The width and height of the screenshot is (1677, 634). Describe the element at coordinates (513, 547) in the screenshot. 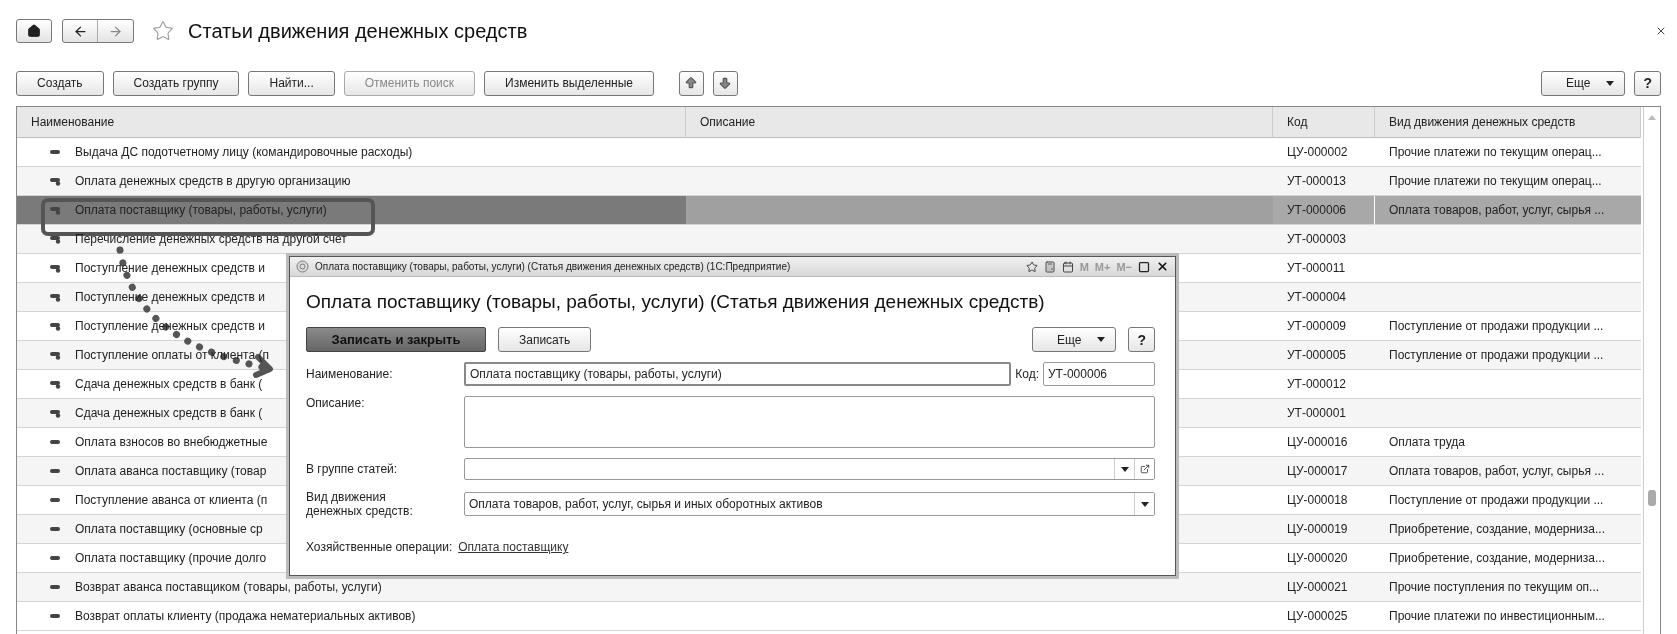

I see `operations-link: Оплата поставщику` at that location.